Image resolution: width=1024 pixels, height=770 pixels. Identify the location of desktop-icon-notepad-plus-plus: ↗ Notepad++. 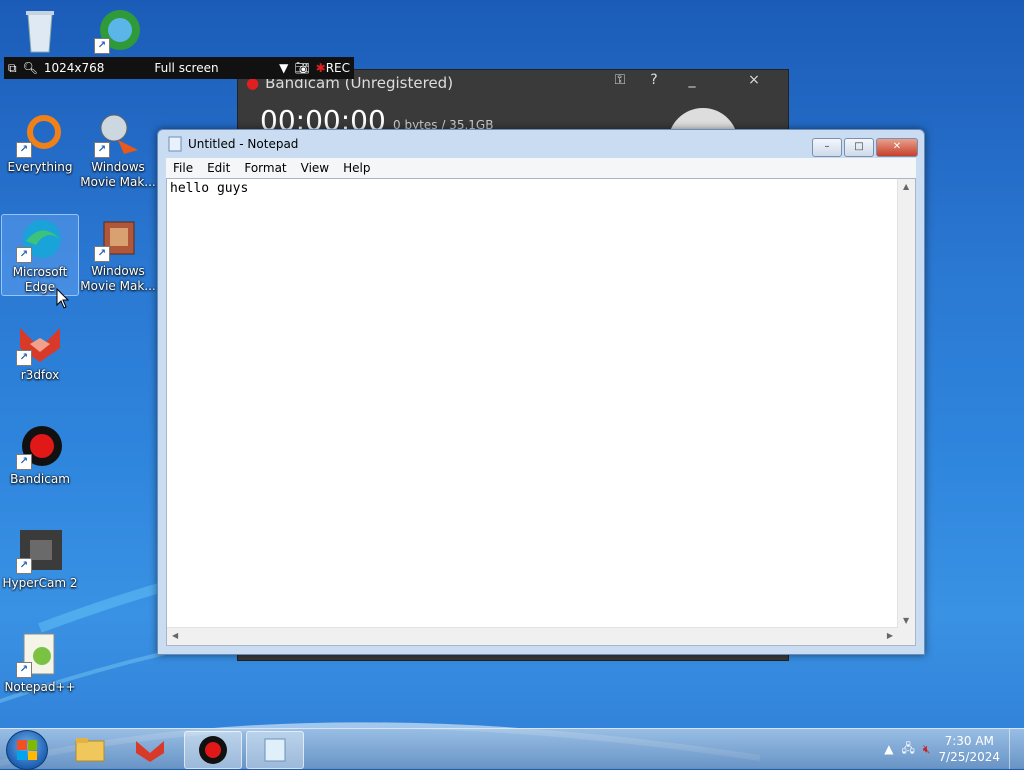
(40, 662).